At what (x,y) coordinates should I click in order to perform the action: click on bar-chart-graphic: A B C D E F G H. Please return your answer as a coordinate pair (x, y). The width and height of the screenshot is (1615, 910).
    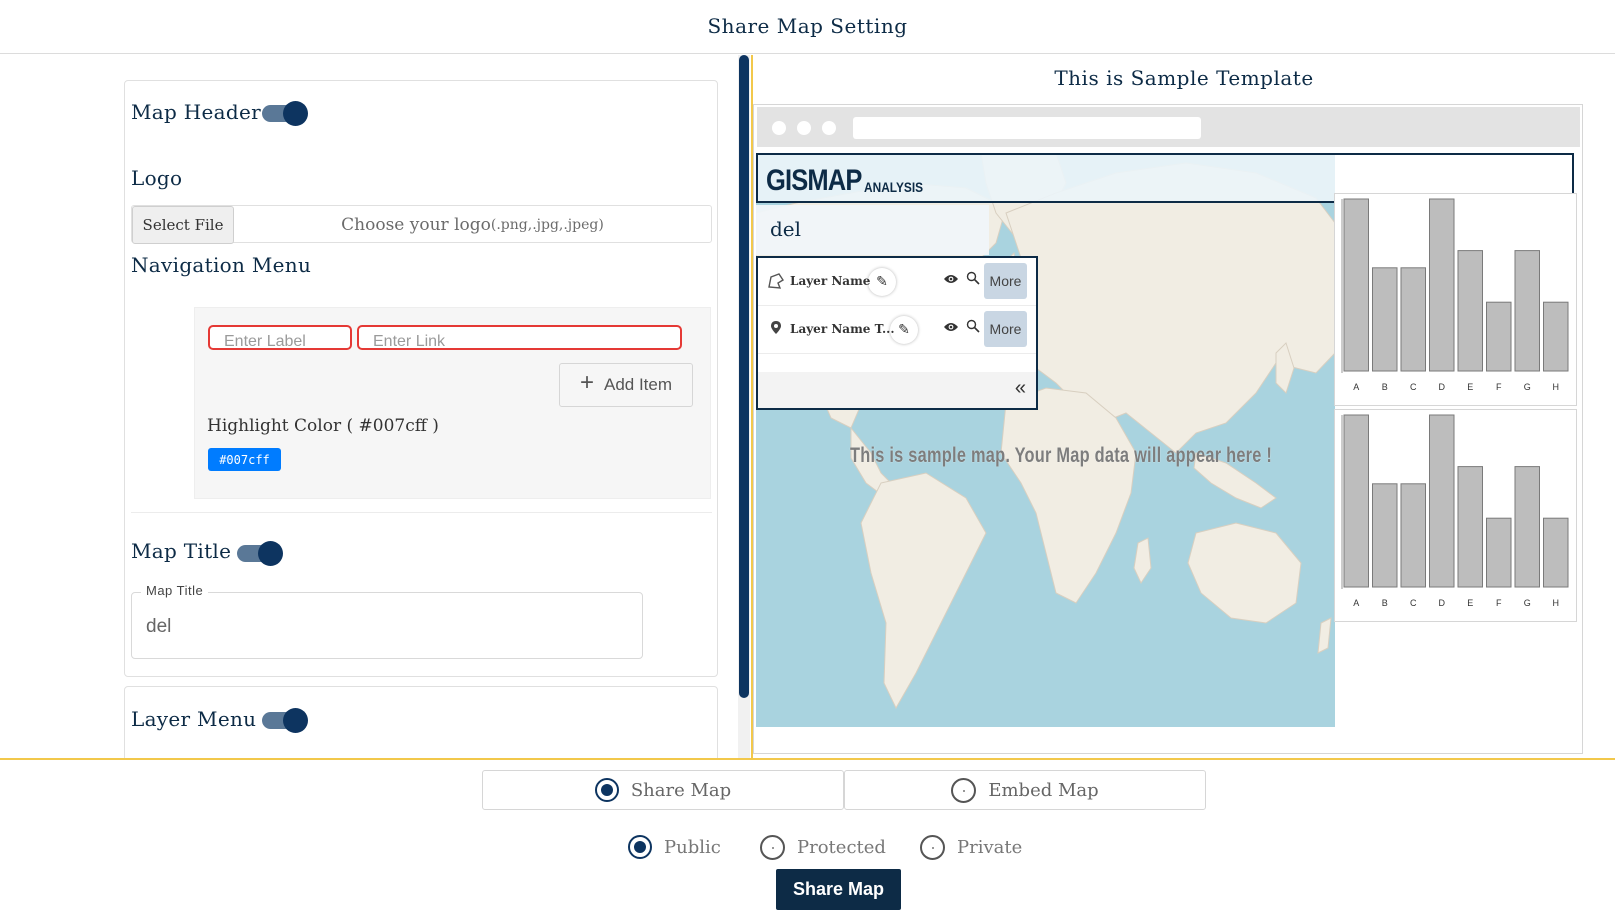
    Looking at the image, I should click on (1455, 511).